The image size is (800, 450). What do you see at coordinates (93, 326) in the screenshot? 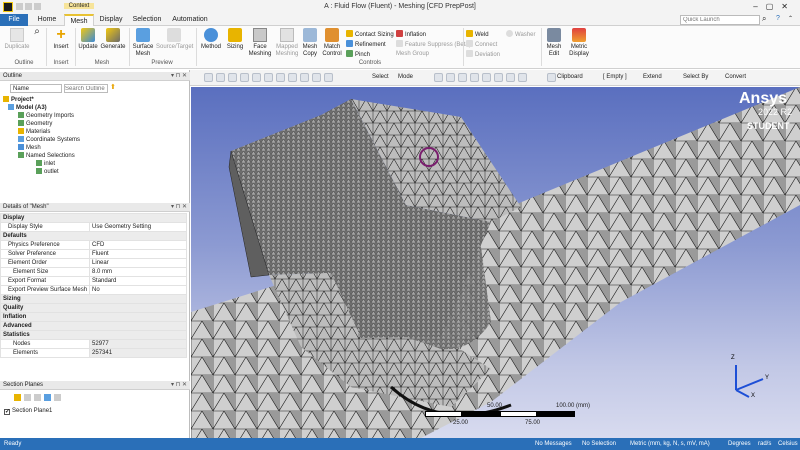
I see `section-advanced: Advanced` at bounding box center [93, 326].